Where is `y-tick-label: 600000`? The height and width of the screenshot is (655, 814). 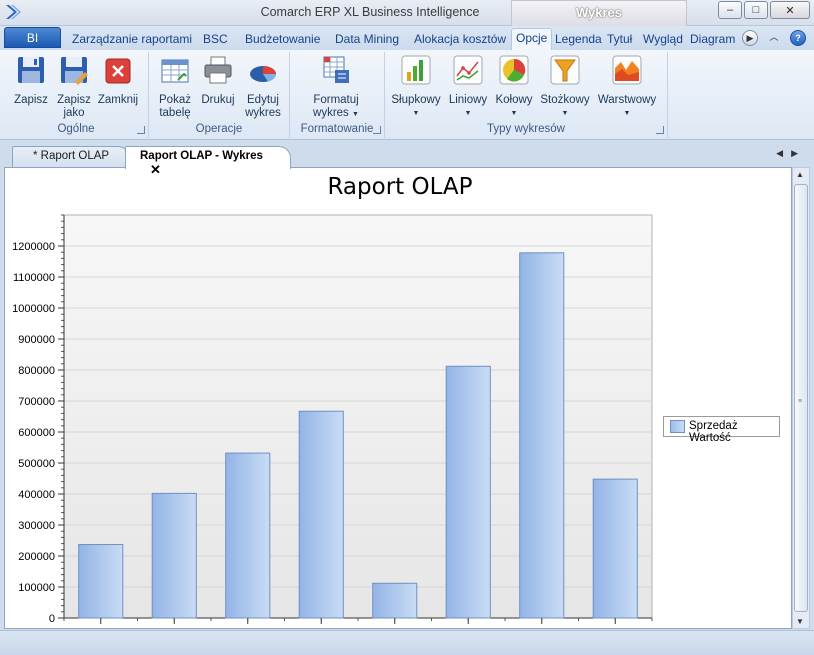 y-tick-label: 600000 is located at coordinates (36, 433).